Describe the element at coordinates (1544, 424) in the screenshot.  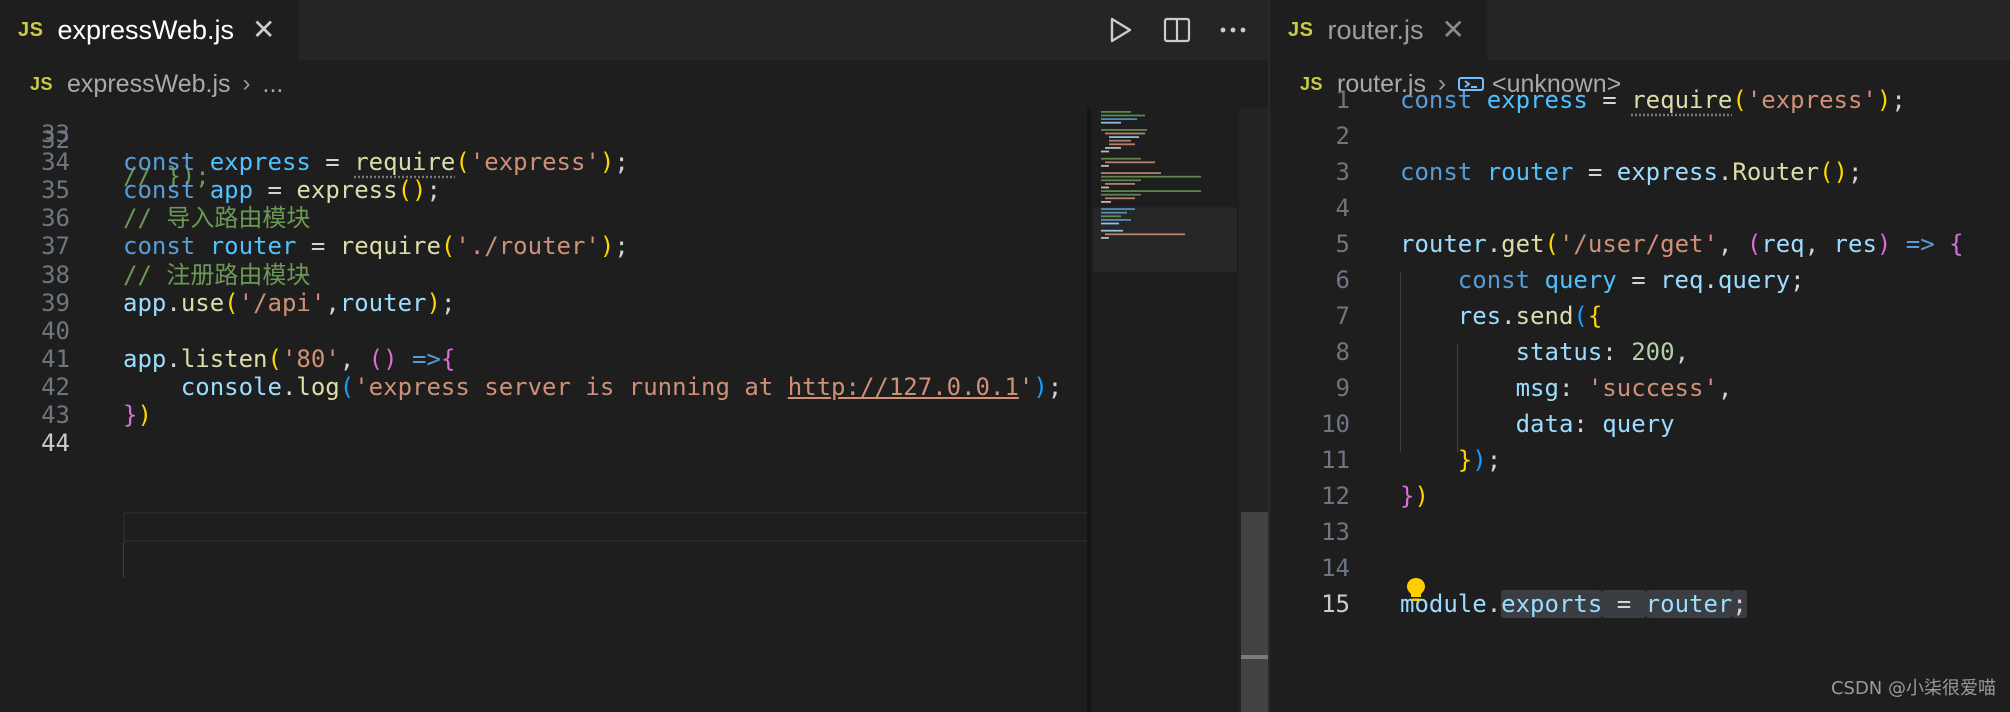
I see `code-token: data` at that location.